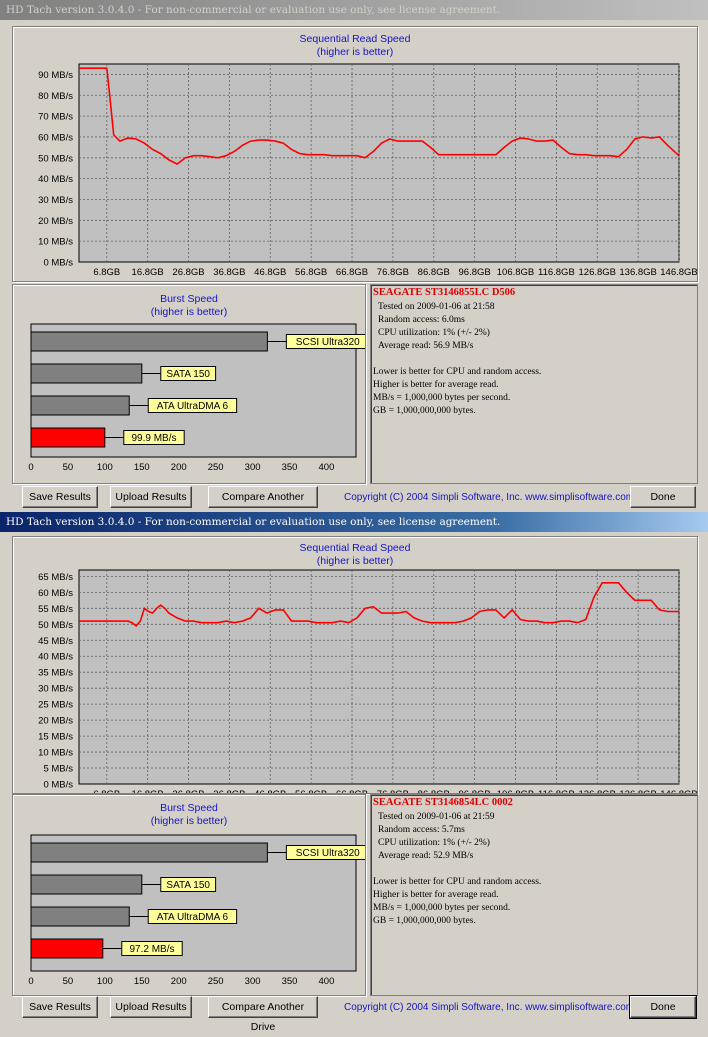  What do you see at coordinates (55, 721) in the screenshot?
I see `y-tick-label: 20 MB/s` at bounding box center [55, 721].